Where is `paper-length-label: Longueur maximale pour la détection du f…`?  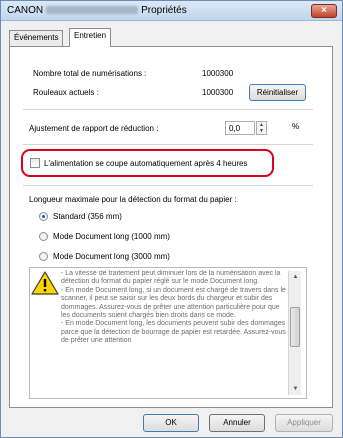
paper-length-label: Longueur maximale pour la détection du f… is located at coordinates (133, 199).